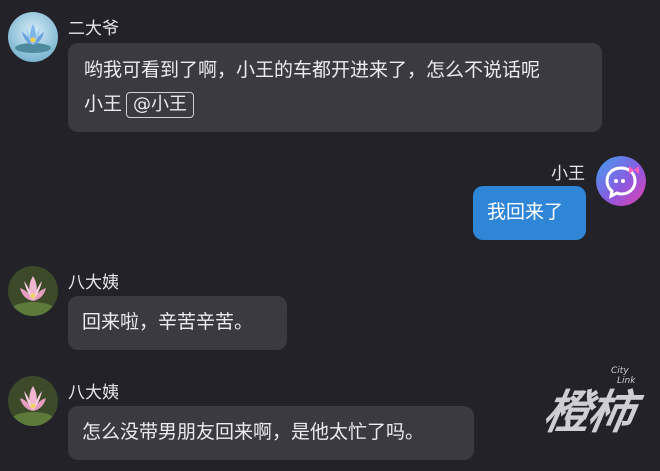  I want to click on message-text-line2: 小王 @小王, so click(335, 104).